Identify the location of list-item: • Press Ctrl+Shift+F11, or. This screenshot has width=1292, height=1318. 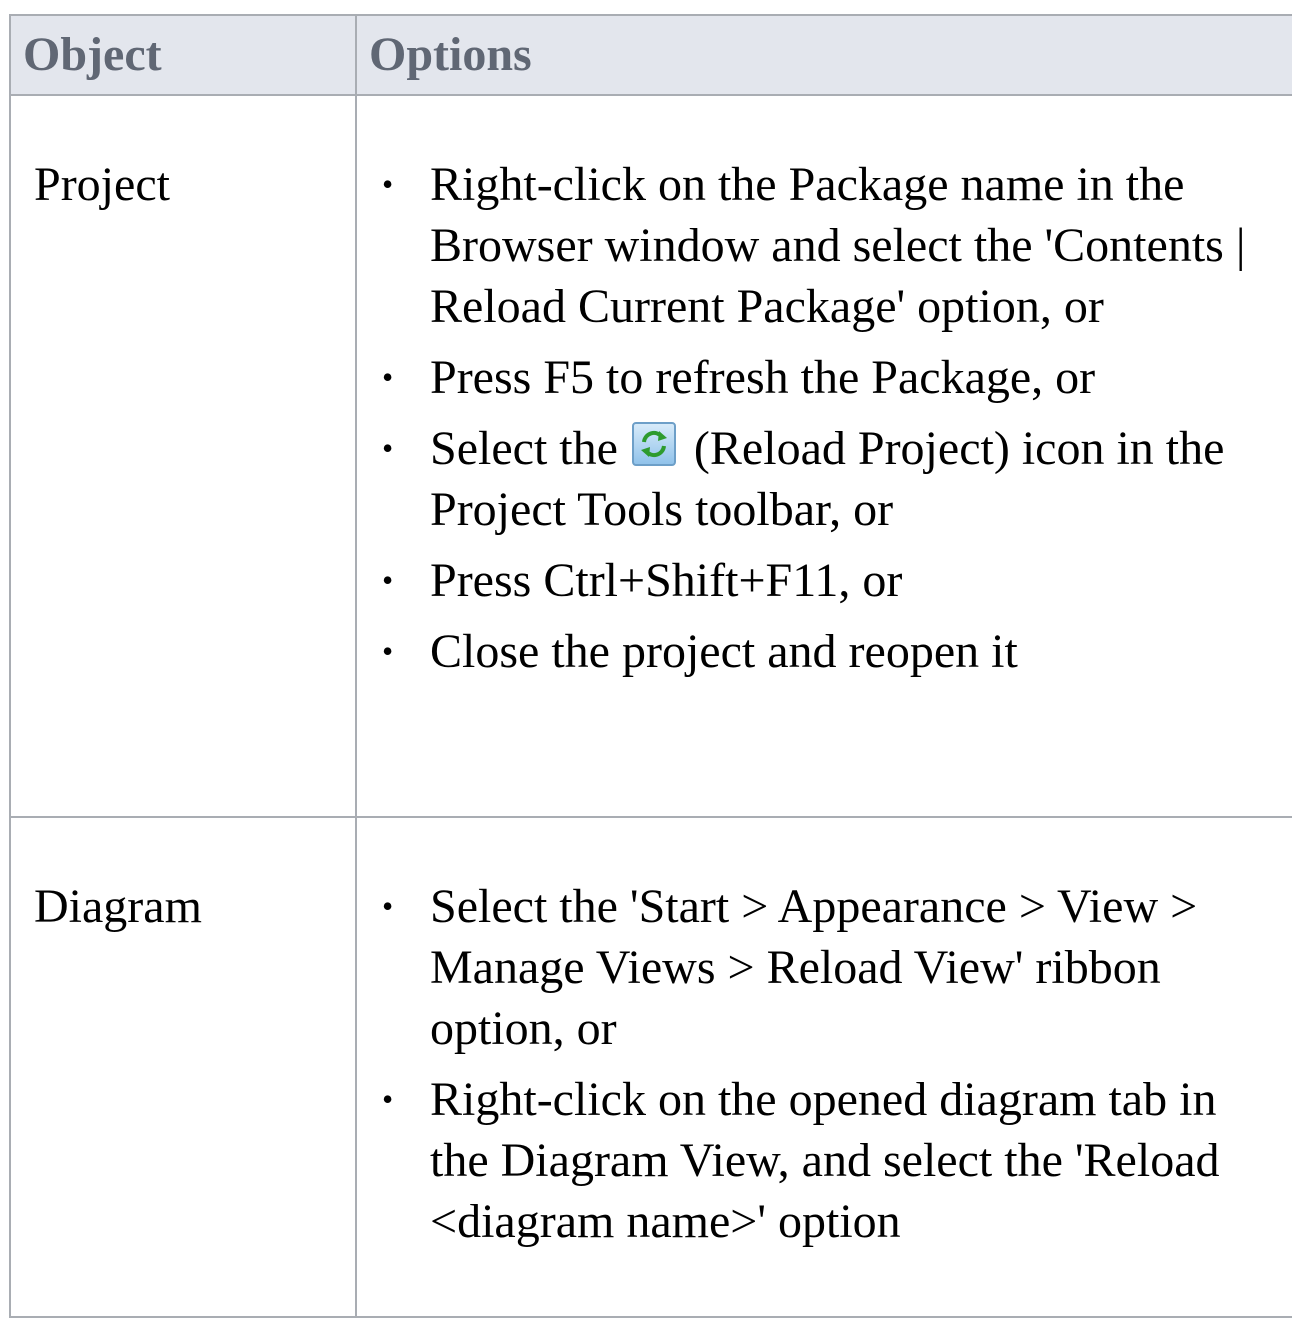
(824, 580).